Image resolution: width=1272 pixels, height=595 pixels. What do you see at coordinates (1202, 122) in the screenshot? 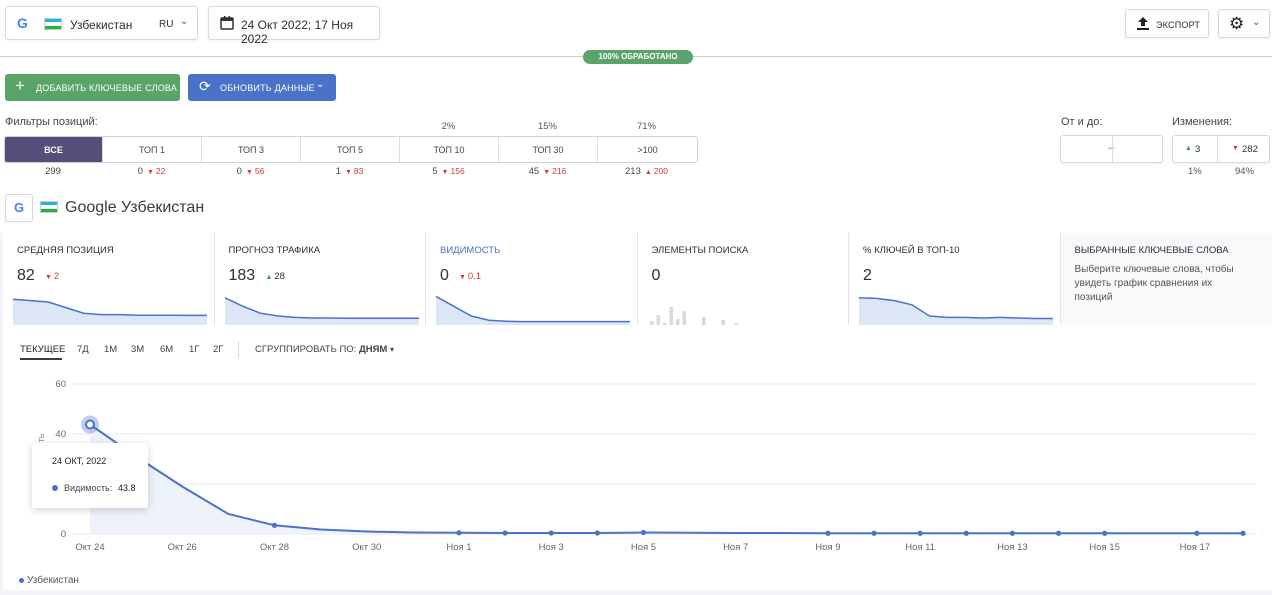
I see `changes-label: Изменения:` at bounding box center [1202, 122].